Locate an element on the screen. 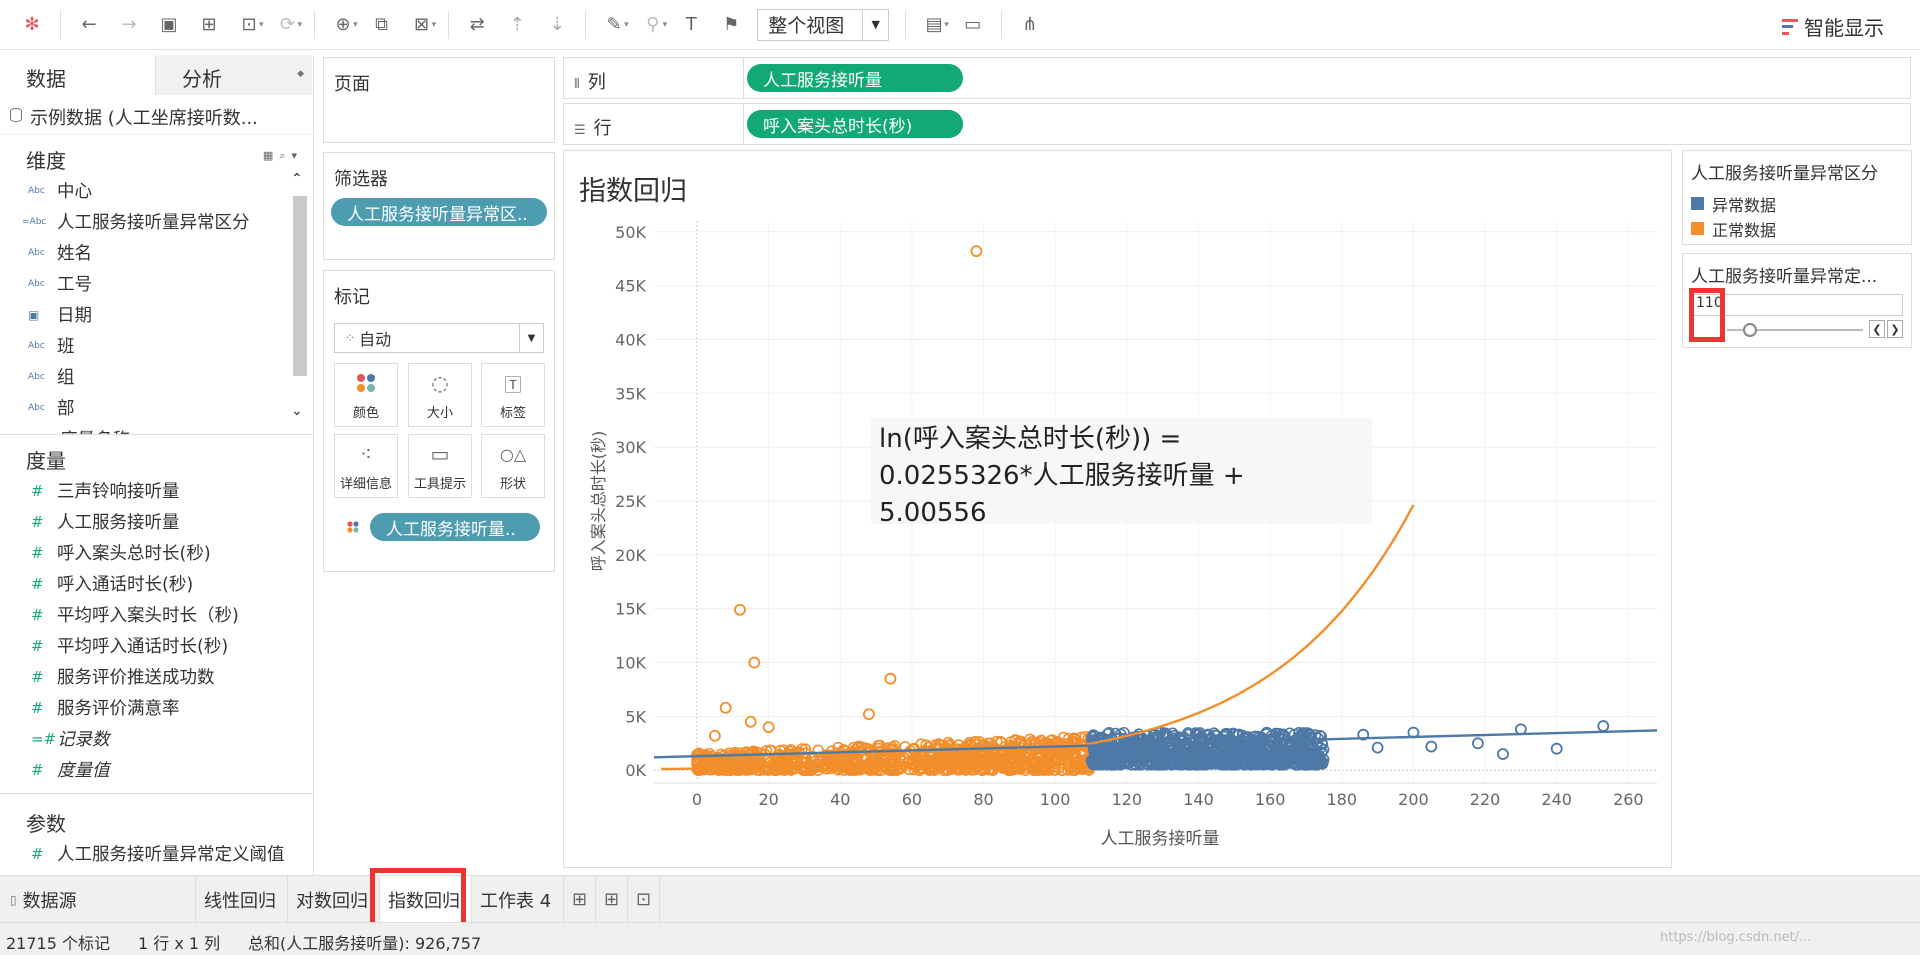  tab-datasource: ▯ 数据源 is located at coordinates (98, 899).